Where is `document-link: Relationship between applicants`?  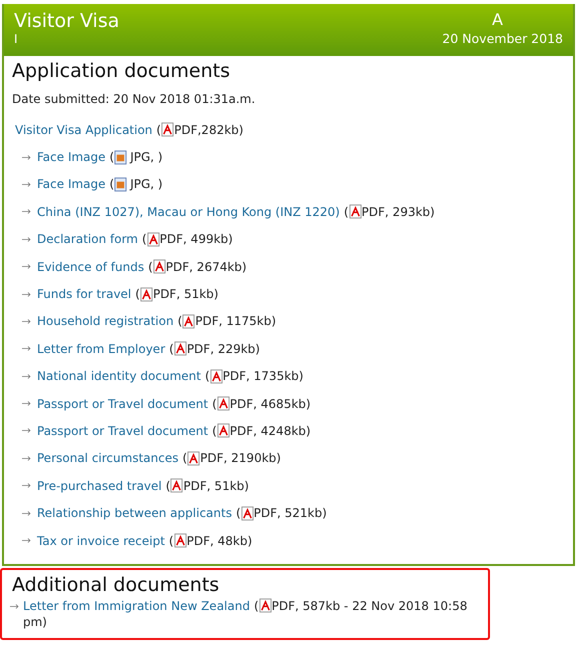 document-link: Relationship between applicants is located at coordinates (134, 513).